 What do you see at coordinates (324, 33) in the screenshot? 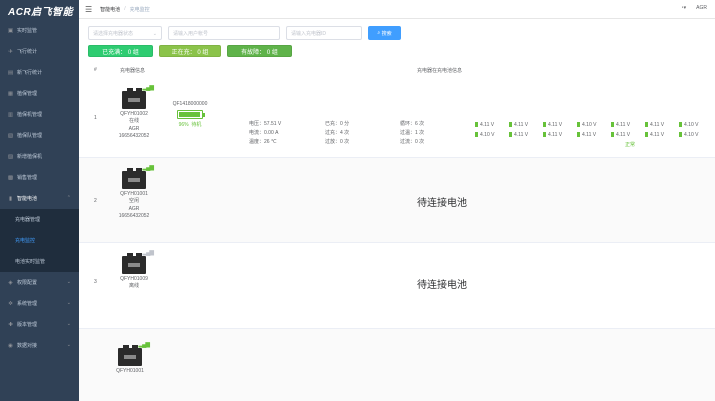
I see `charger-id-input: 请输入充电器ID` at bounding box center [324, 33].